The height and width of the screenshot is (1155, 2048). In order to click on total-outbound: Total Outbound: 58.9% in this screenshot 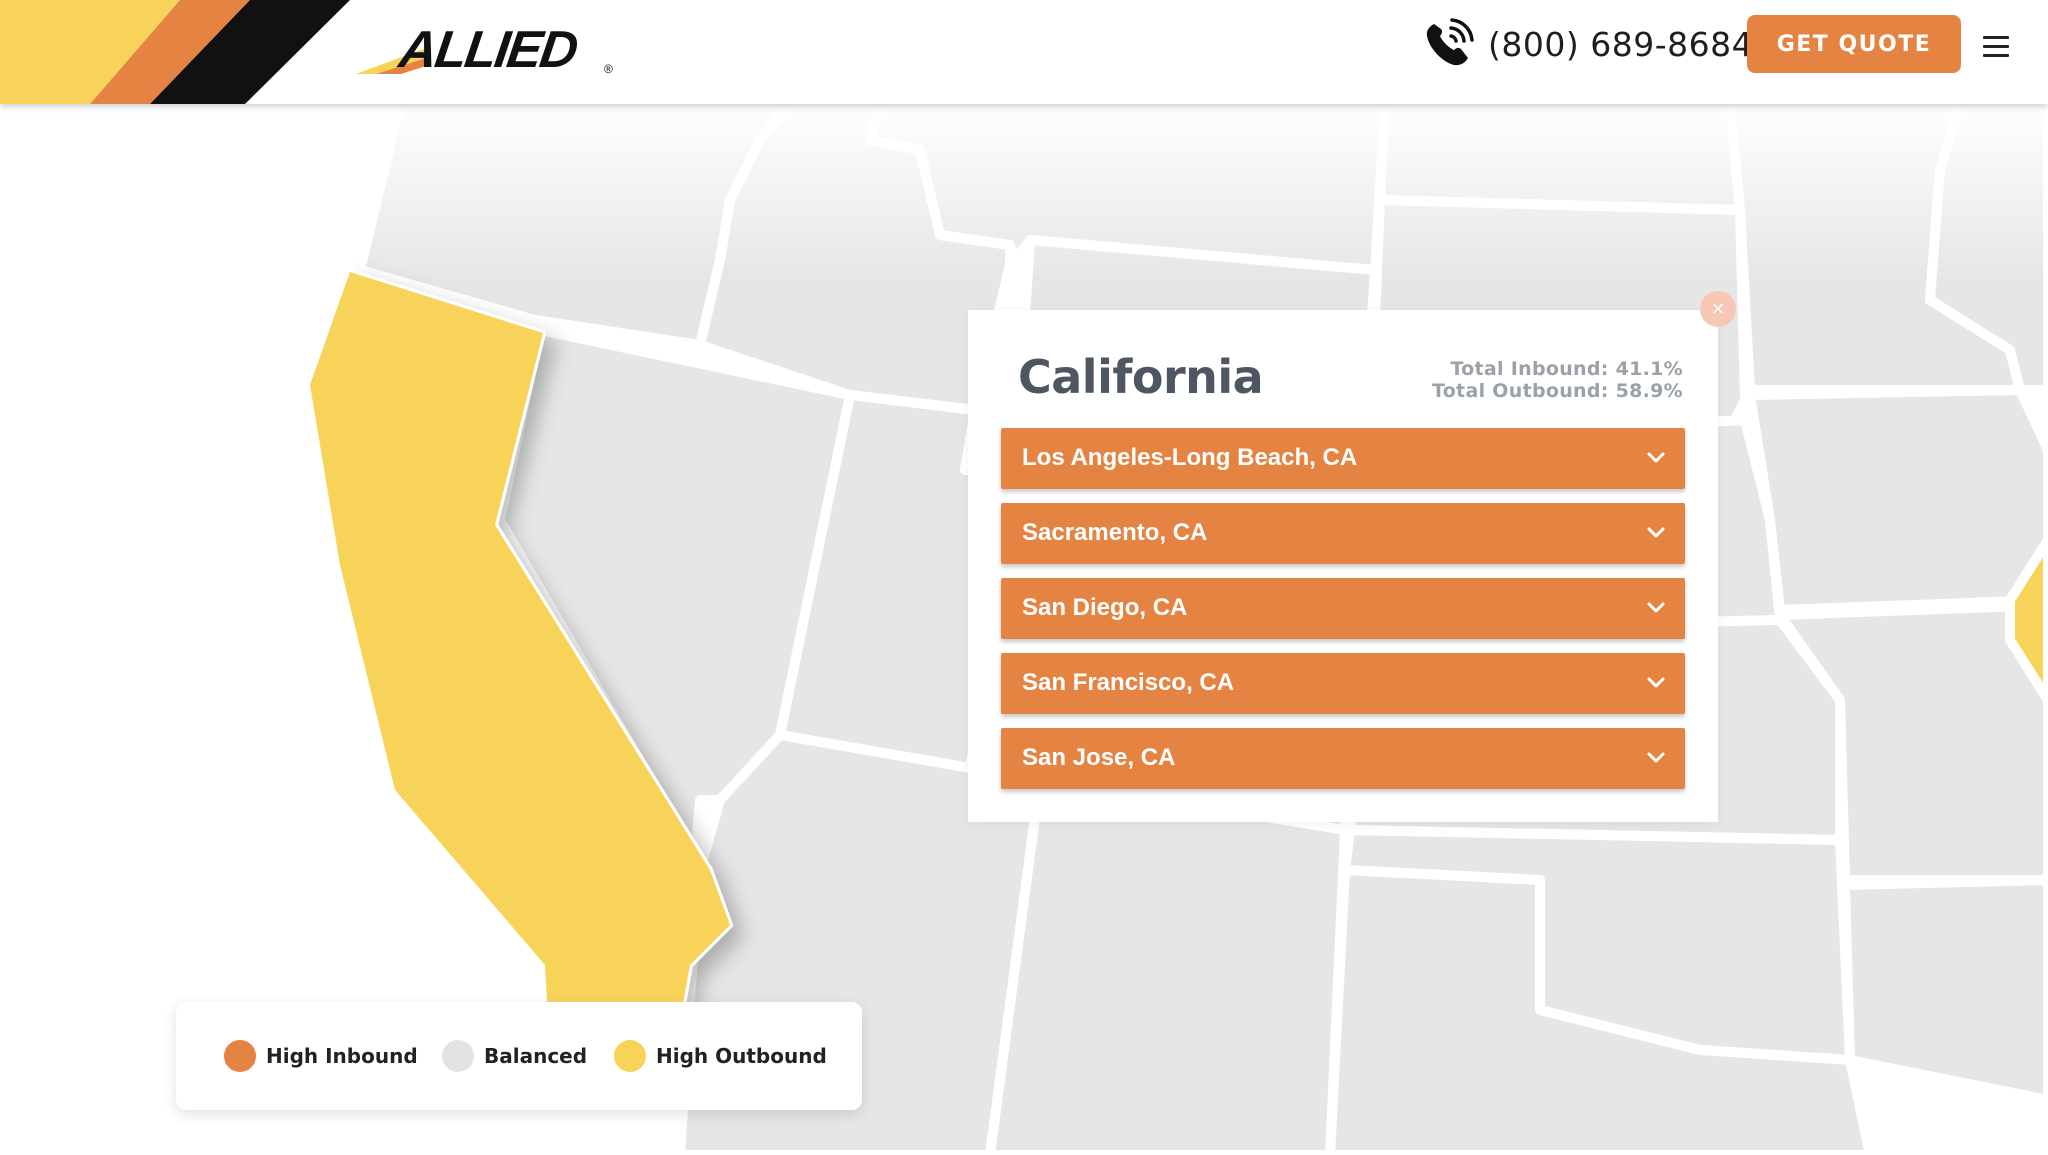, I will do `click(1557, 391)`.